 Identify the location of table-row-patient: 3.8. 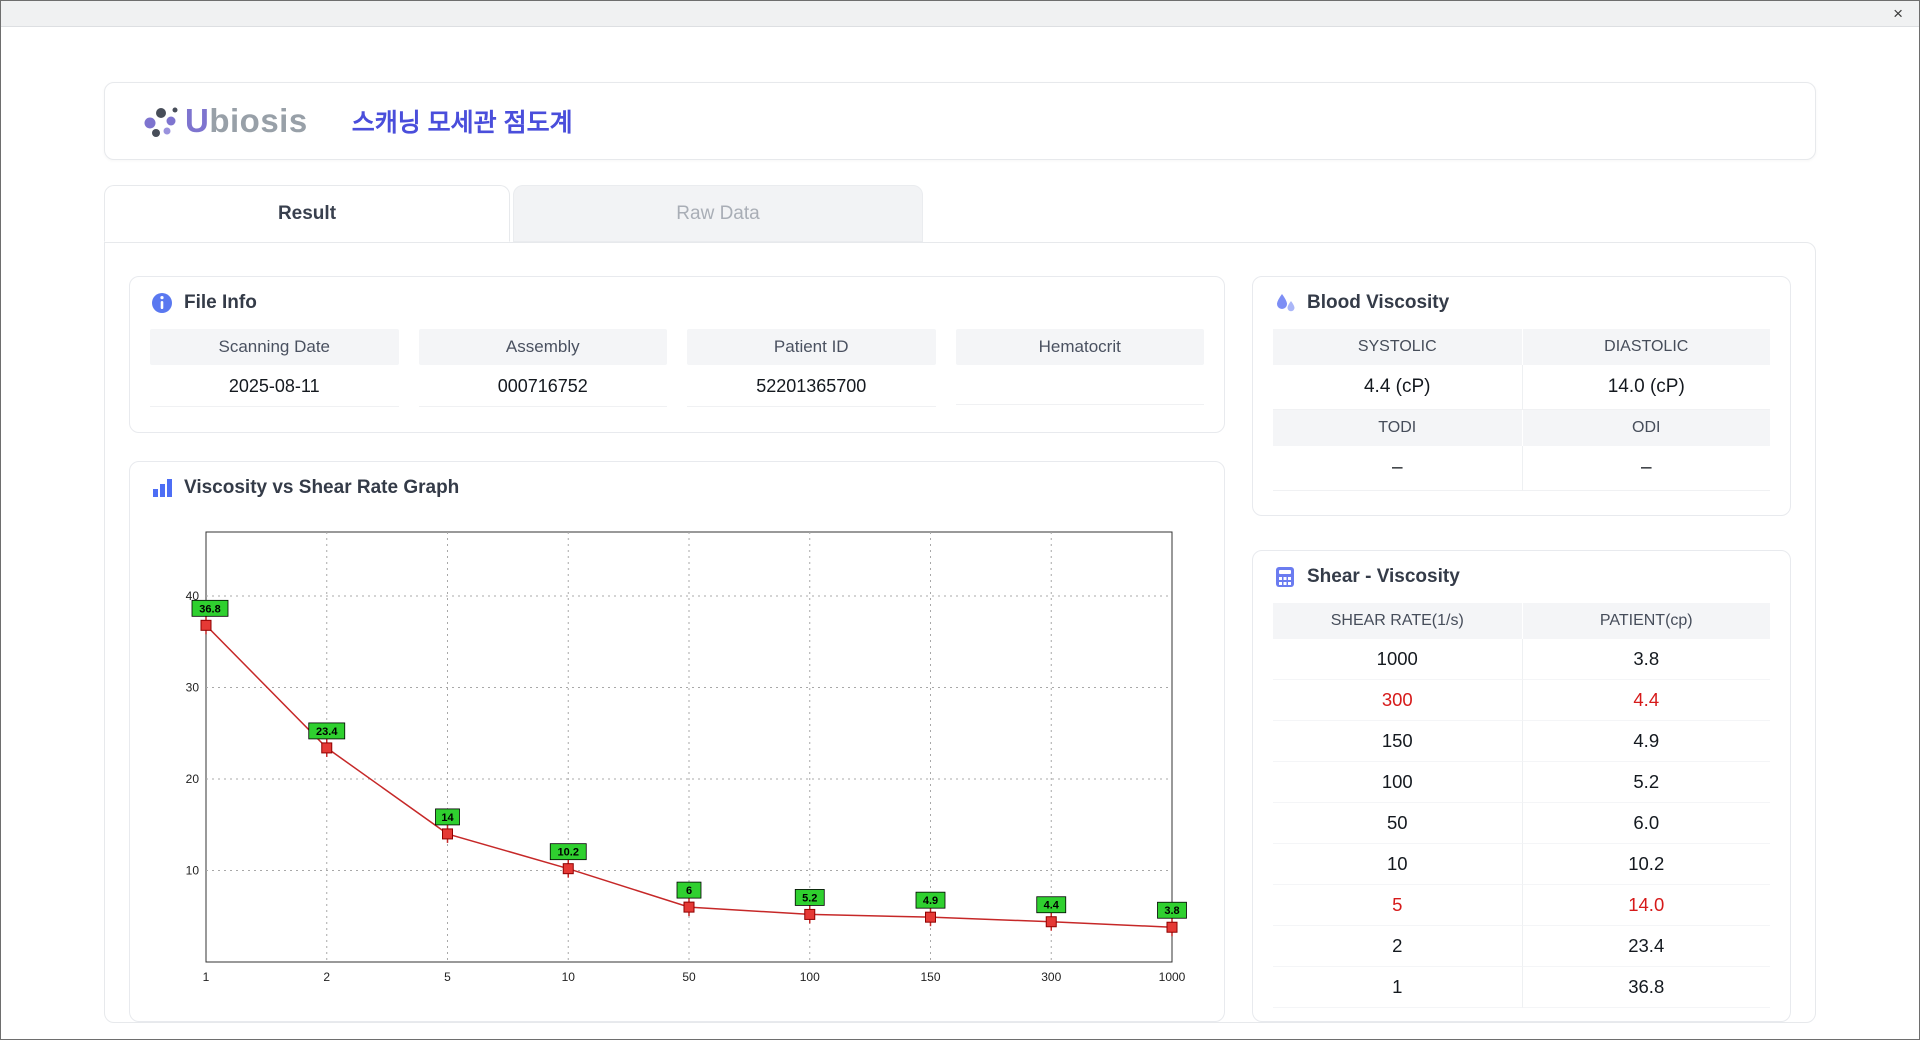
(1645, 659).